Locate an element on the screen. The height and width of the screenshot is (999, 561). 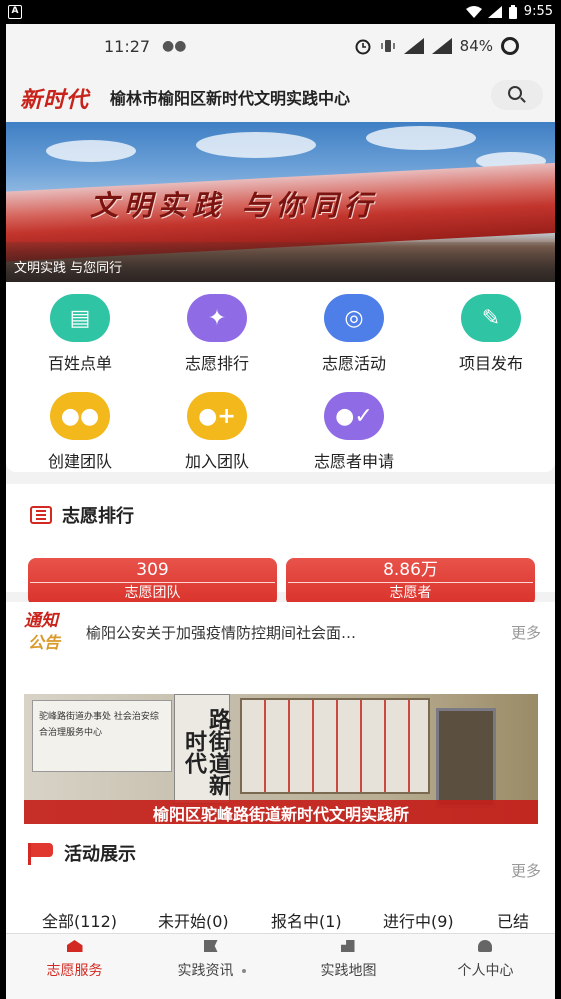
grid-item-create-team: ●● 创建团队 is located at coordinates (80, 432).